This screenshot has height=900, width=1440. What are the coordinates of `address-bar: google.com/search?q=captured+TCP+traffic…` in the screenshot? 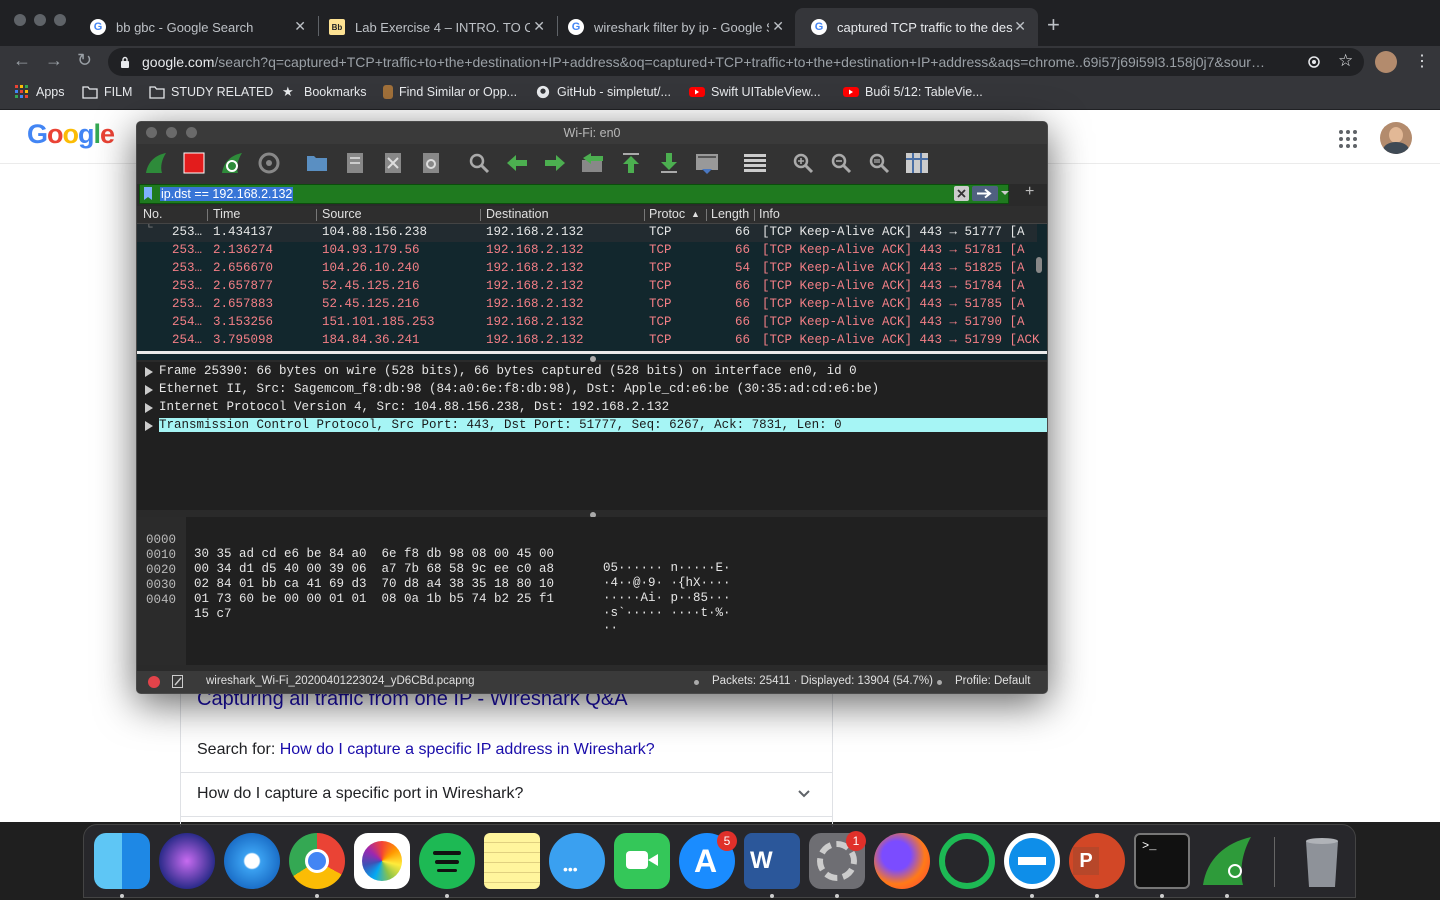 It's located at (736, 62).